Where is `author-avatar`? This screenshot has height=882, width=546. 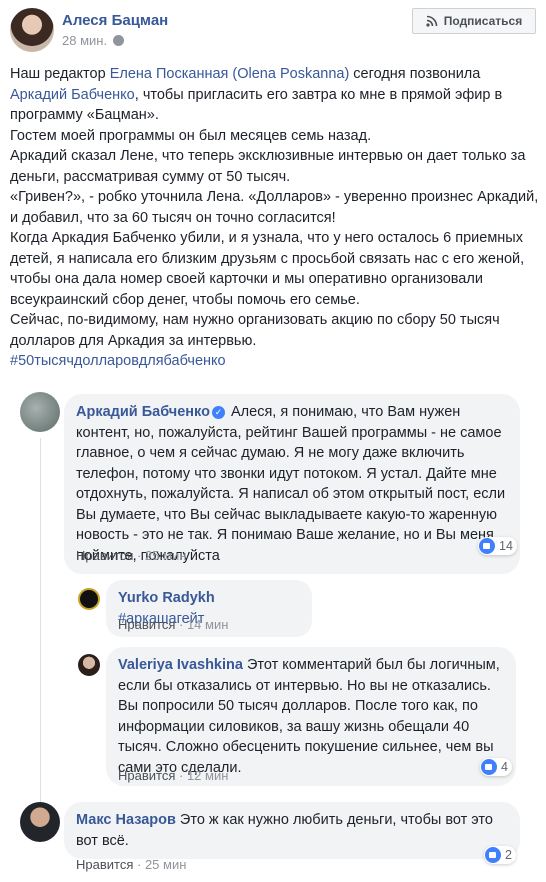 author-avatar is located at coordinates (32, 30).